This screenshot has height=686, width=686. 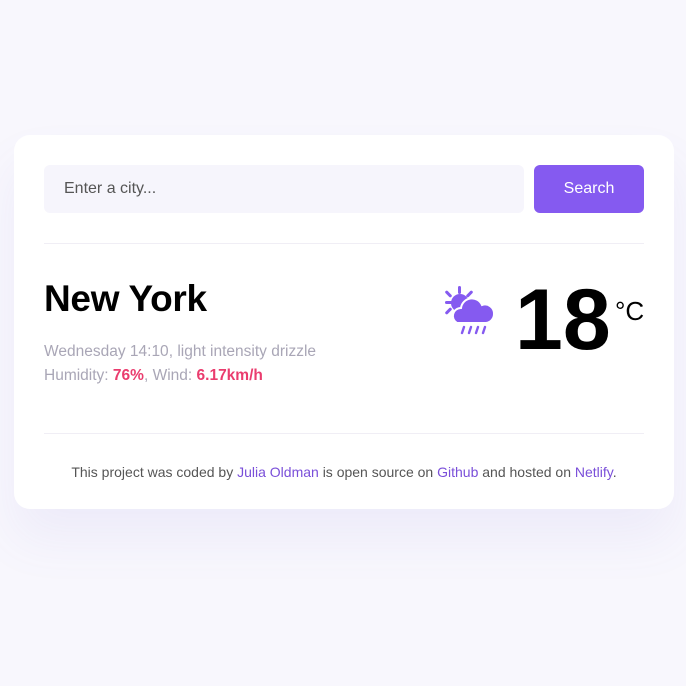 What do you see at coordinates (278, 472) in the screenshot?
I see `author-link: Julia Oldman` at bounding box center [278, 472].